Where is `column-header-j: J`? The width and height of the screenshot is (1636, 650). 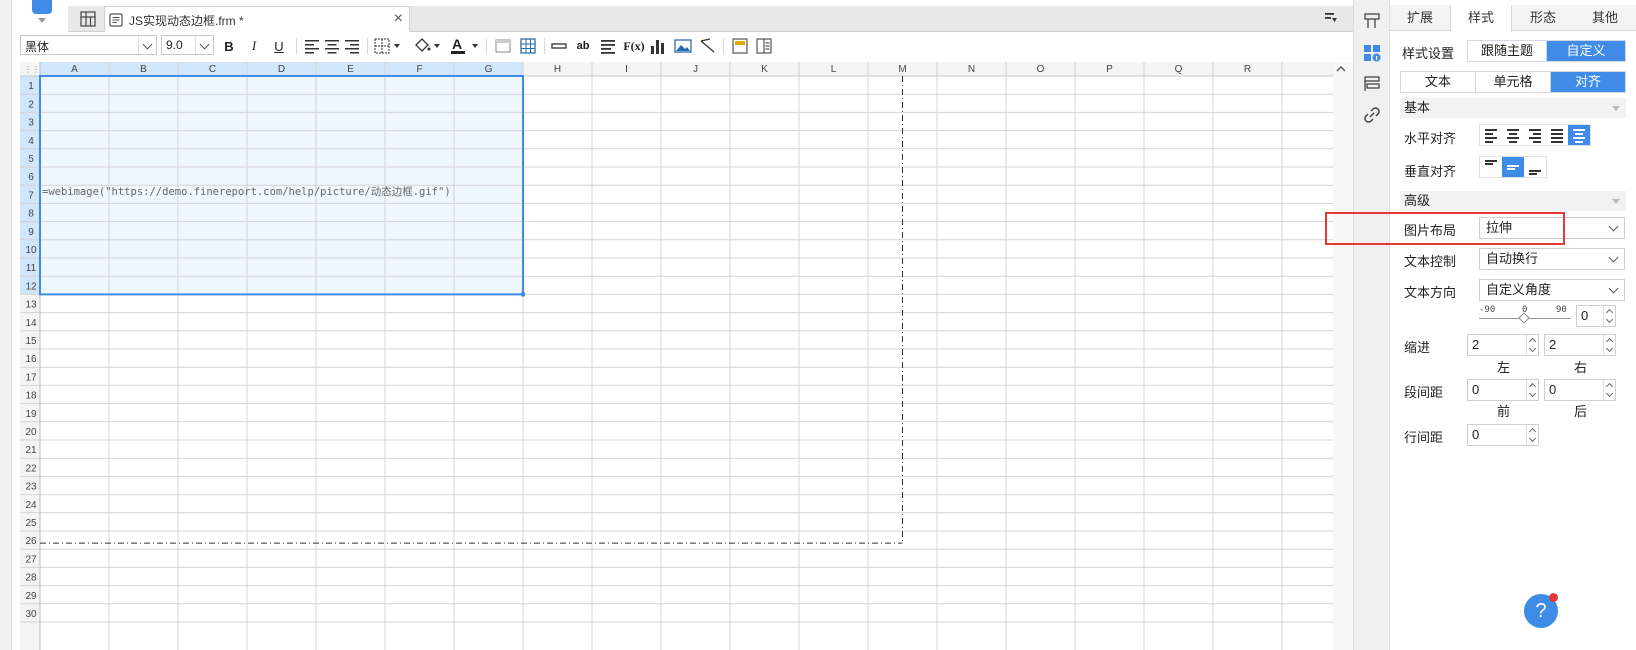
column-header-j: J is located at coordinates (695, 69).